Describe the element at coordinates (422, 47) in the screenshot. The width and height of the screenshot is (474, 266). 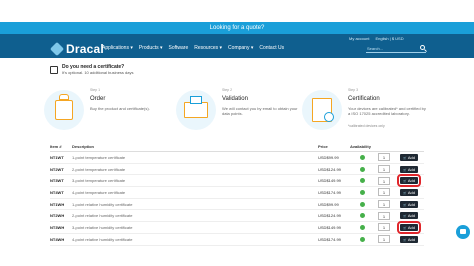
I see `search-icon` at that location.